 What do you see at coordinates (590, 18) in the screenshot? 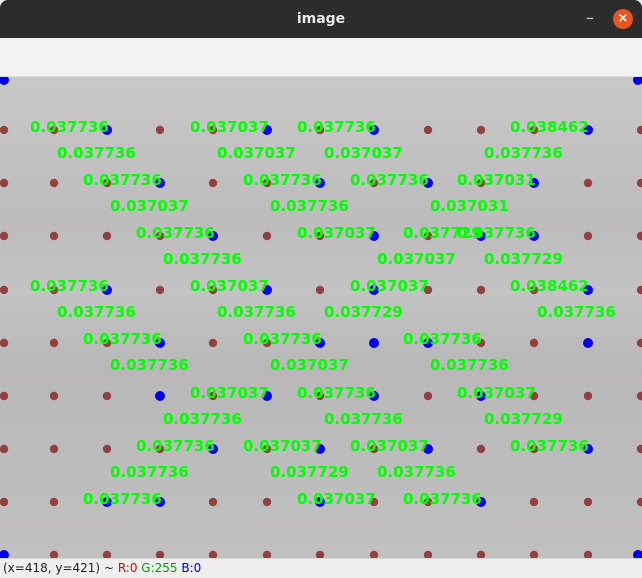
I see `minimize-icon: –` at bounding box center [590, 18].